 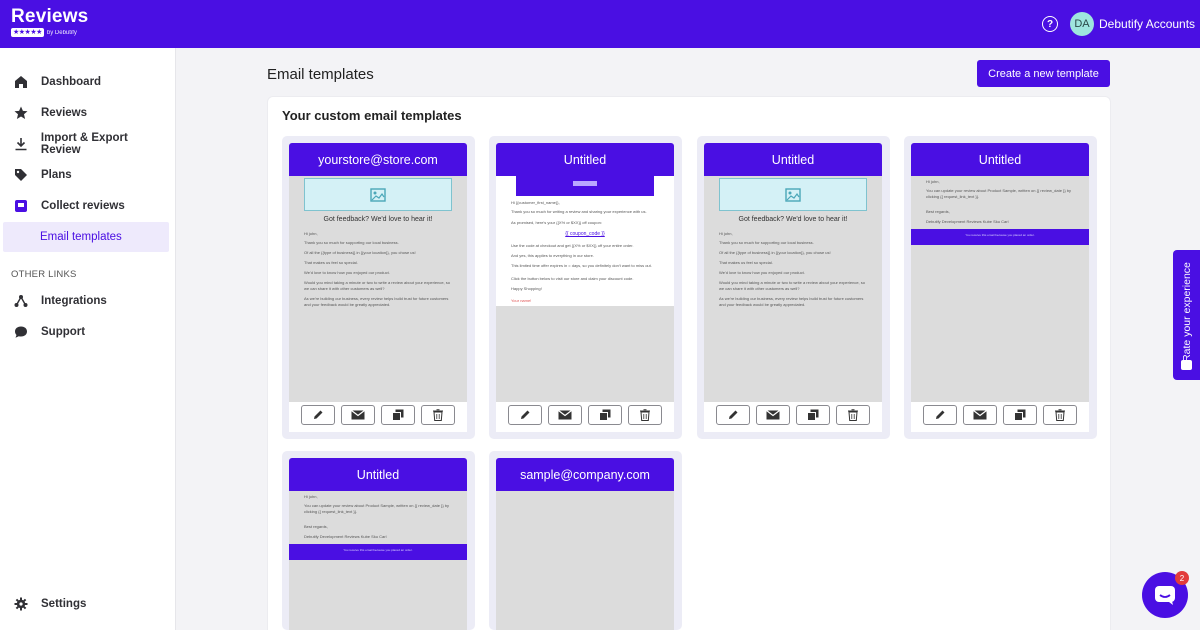 I want to click on create-template-button: Create a new template, so click(x=1043, y=73).